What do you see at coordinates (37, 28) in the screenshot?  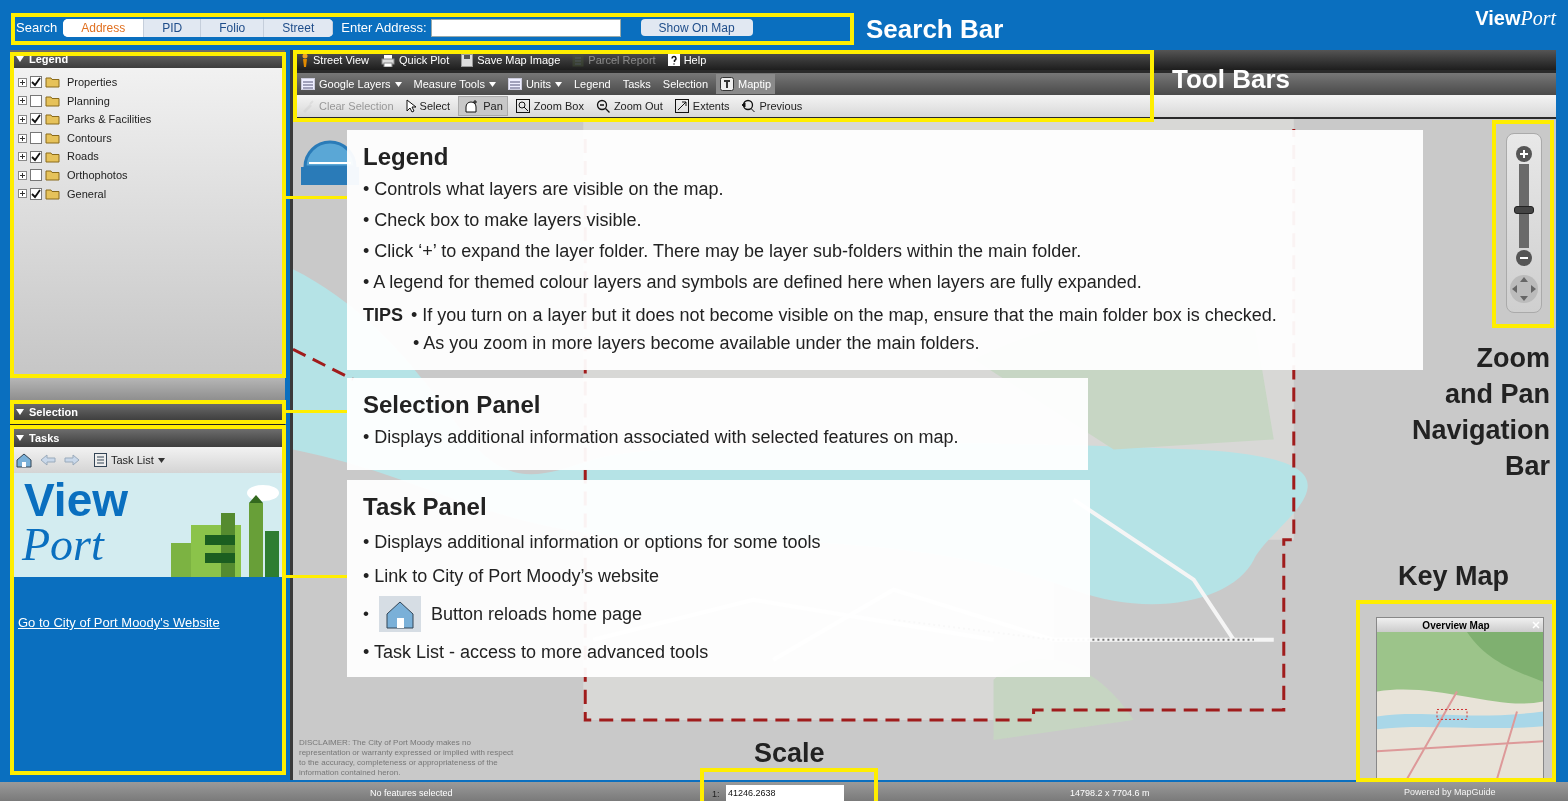 I see `search-label: Search` at bounding box center [37, 28].